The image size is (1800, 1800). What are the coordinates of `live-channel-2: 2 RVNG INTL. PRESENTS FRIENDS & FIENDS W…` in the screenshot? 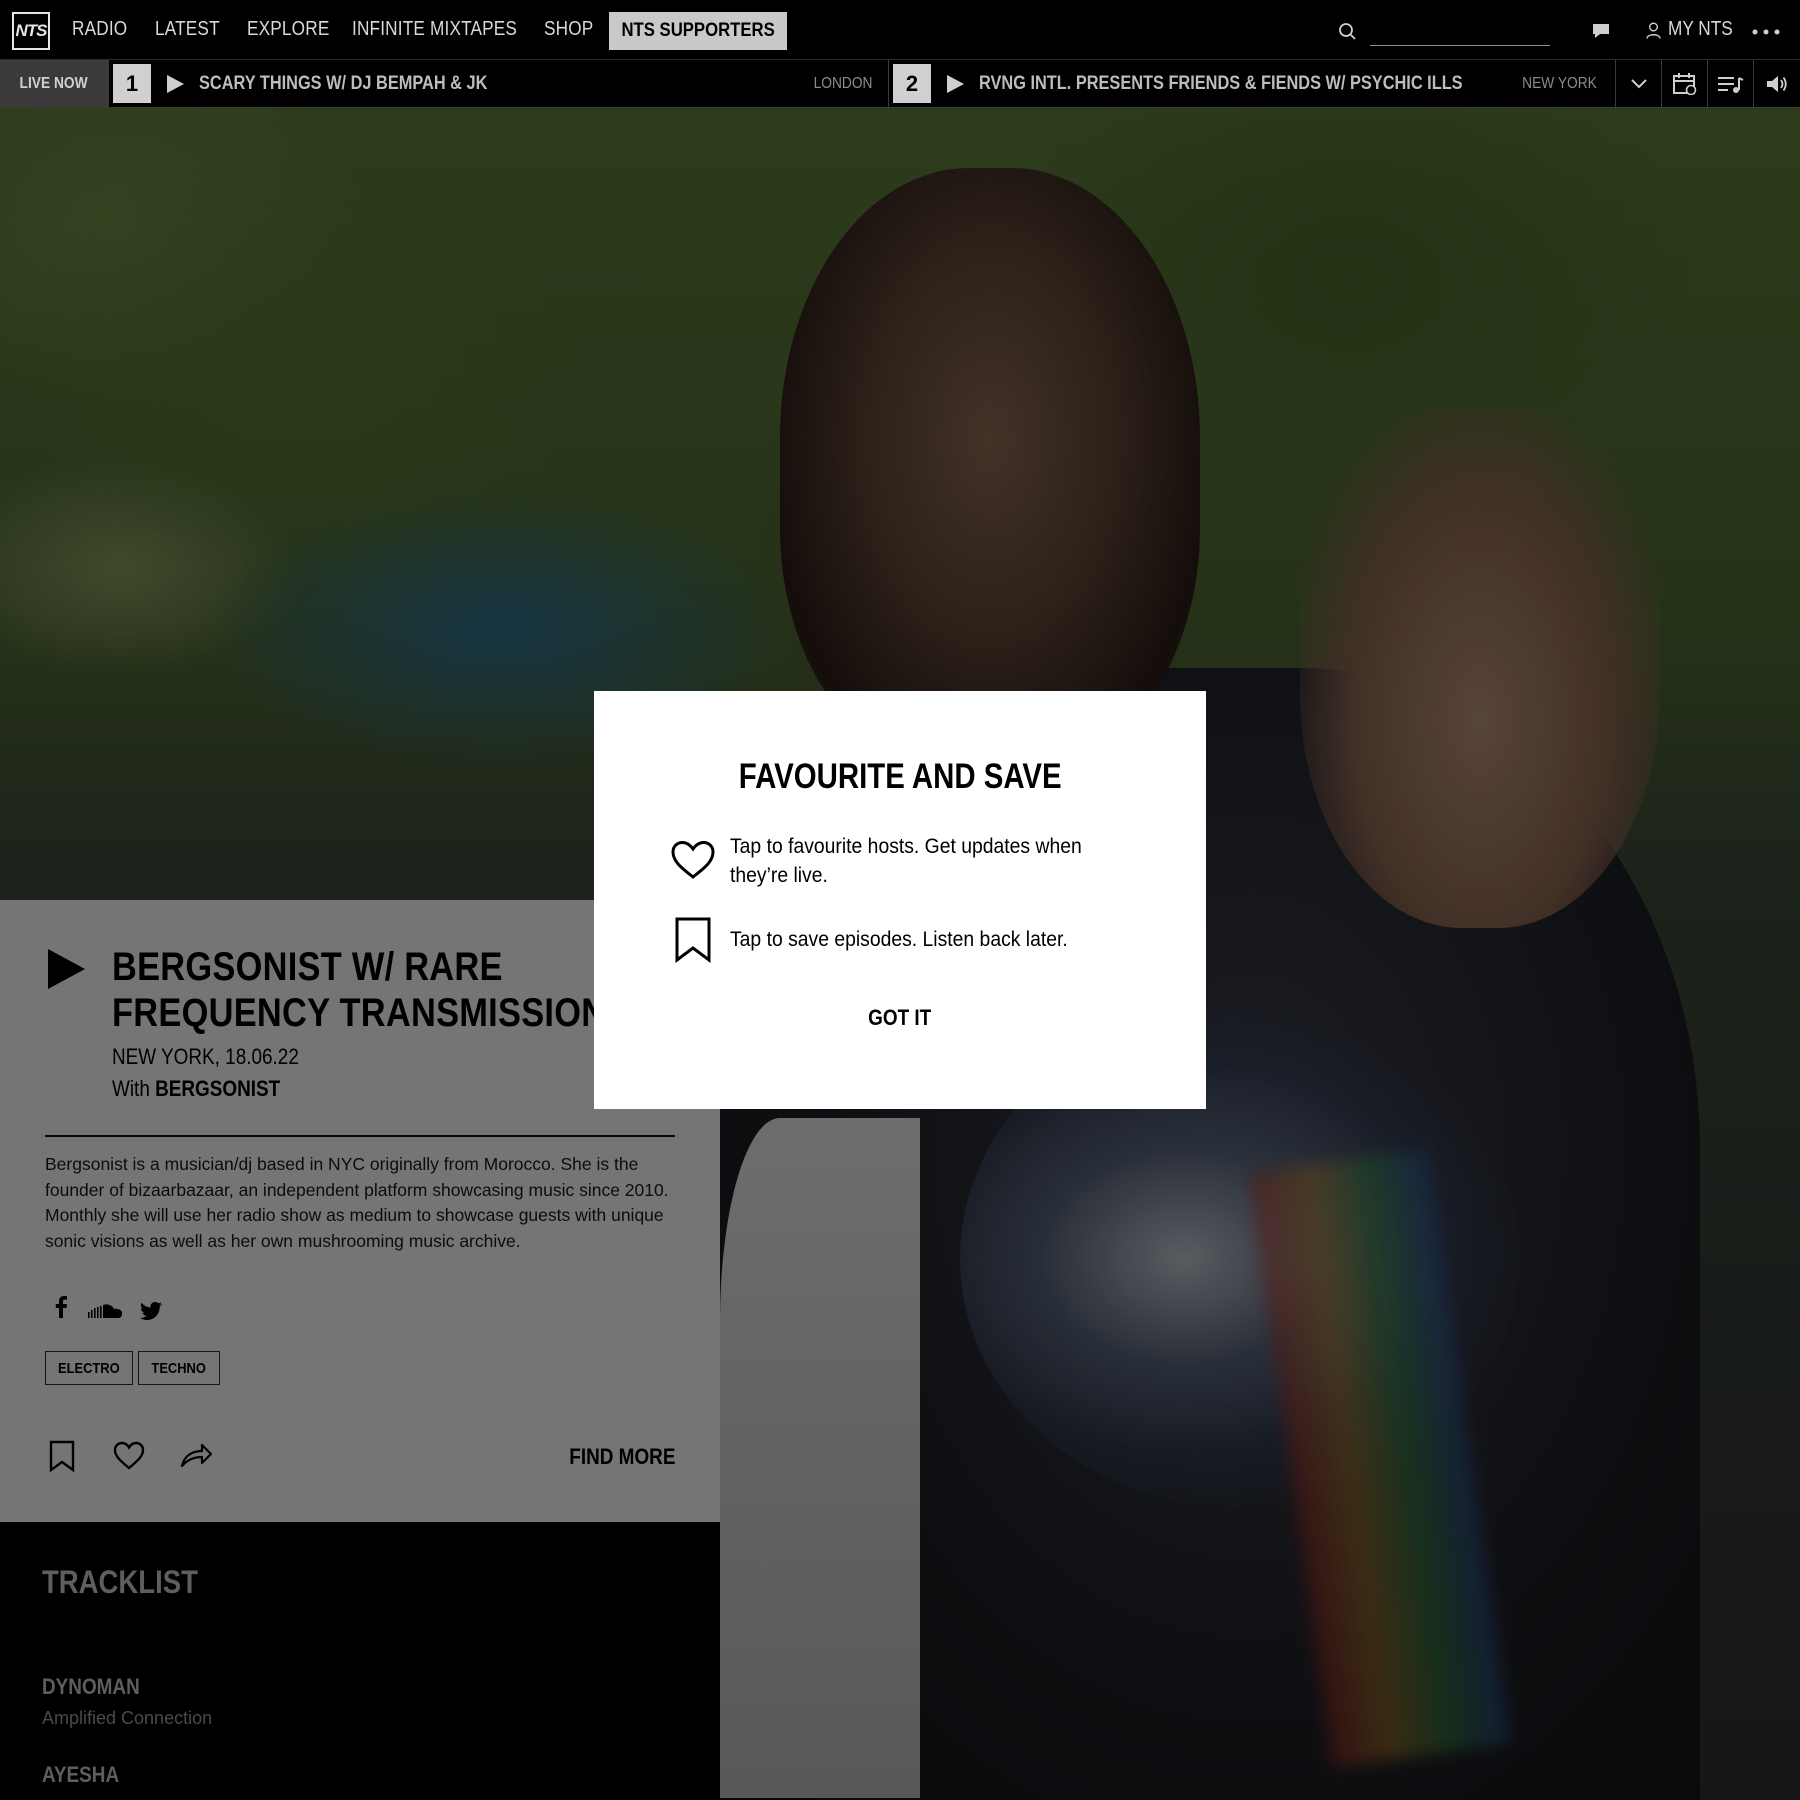 It's located at (1251, 83).